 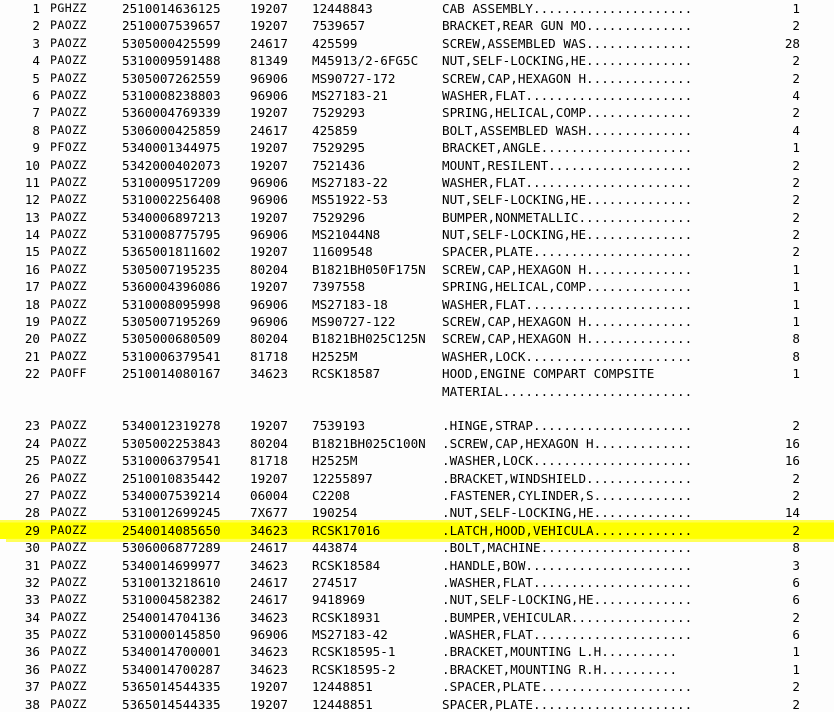 I want to click on cell-item-number: 22, so click(x=32, y=374).